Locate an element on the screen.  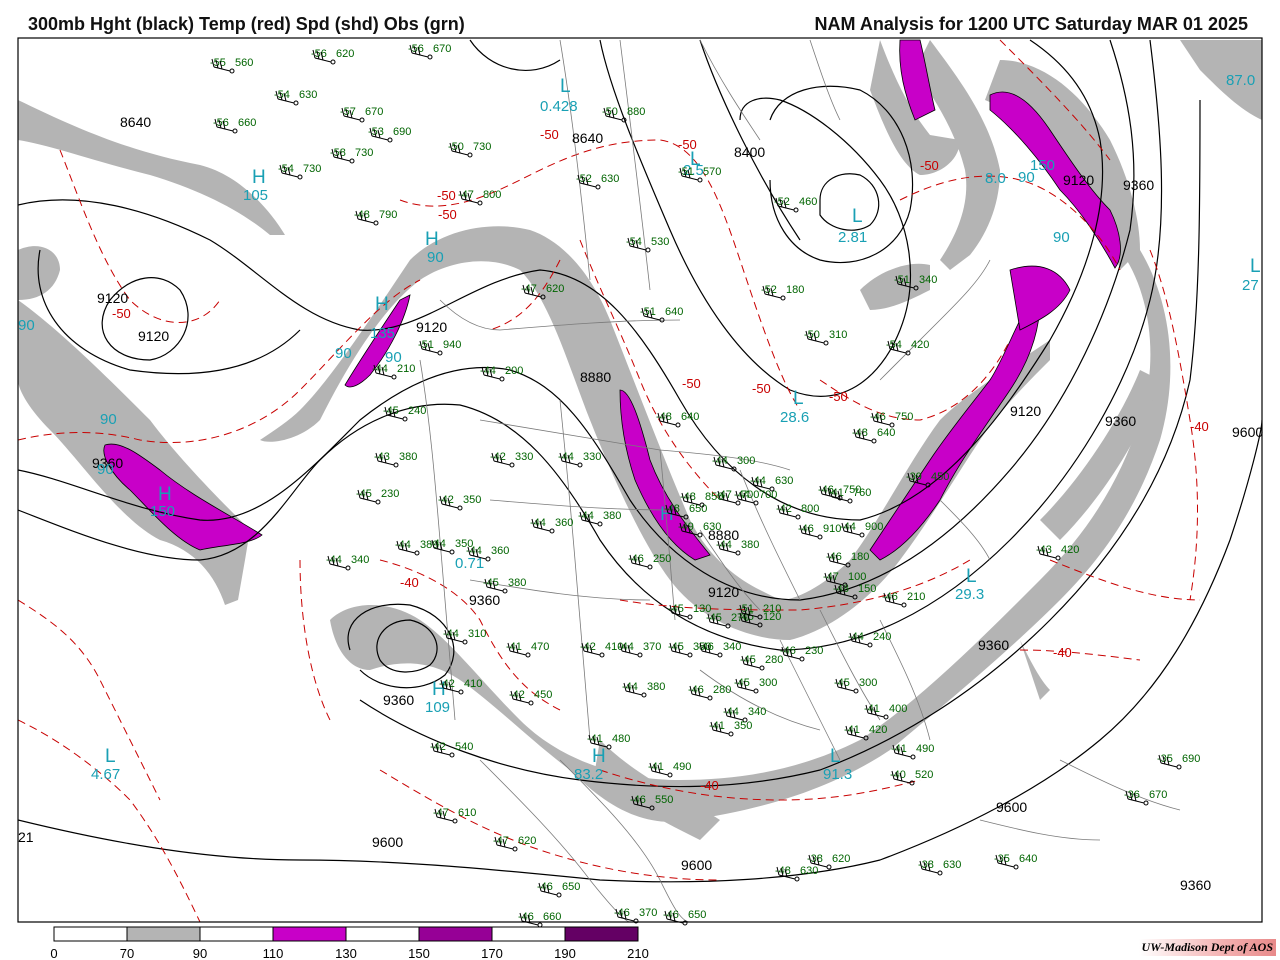
height-label: 9600 is located at coordinates (1247, 432).